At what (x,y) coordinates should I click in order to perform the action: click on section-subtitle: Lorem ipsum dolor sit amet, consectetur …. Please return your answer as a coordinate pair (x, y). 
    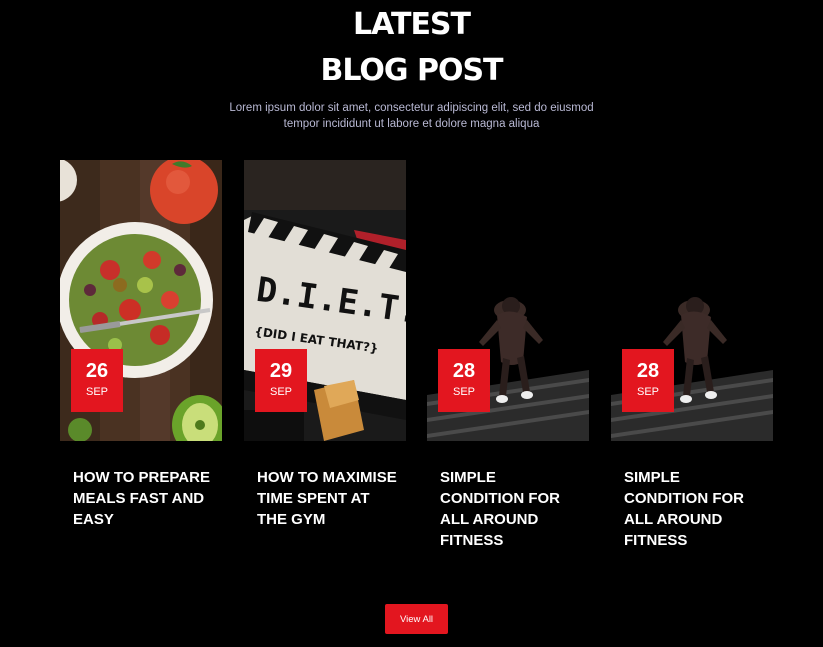
    Looking at the image, I should click on (411, 116).